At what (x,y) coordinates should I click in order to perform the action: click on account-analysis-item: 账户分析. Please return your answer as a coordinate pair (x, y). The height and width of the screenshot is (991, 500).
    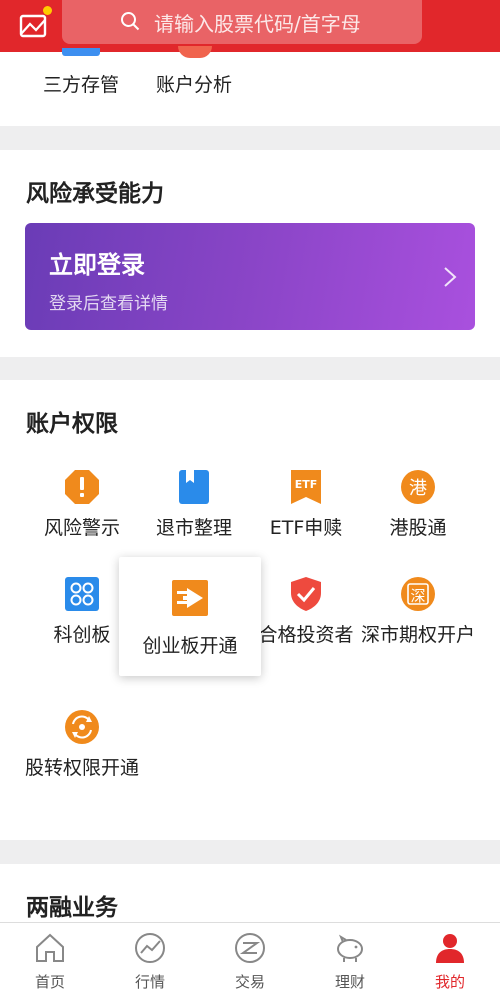
    Looking at the image, I should click on (194, 83).